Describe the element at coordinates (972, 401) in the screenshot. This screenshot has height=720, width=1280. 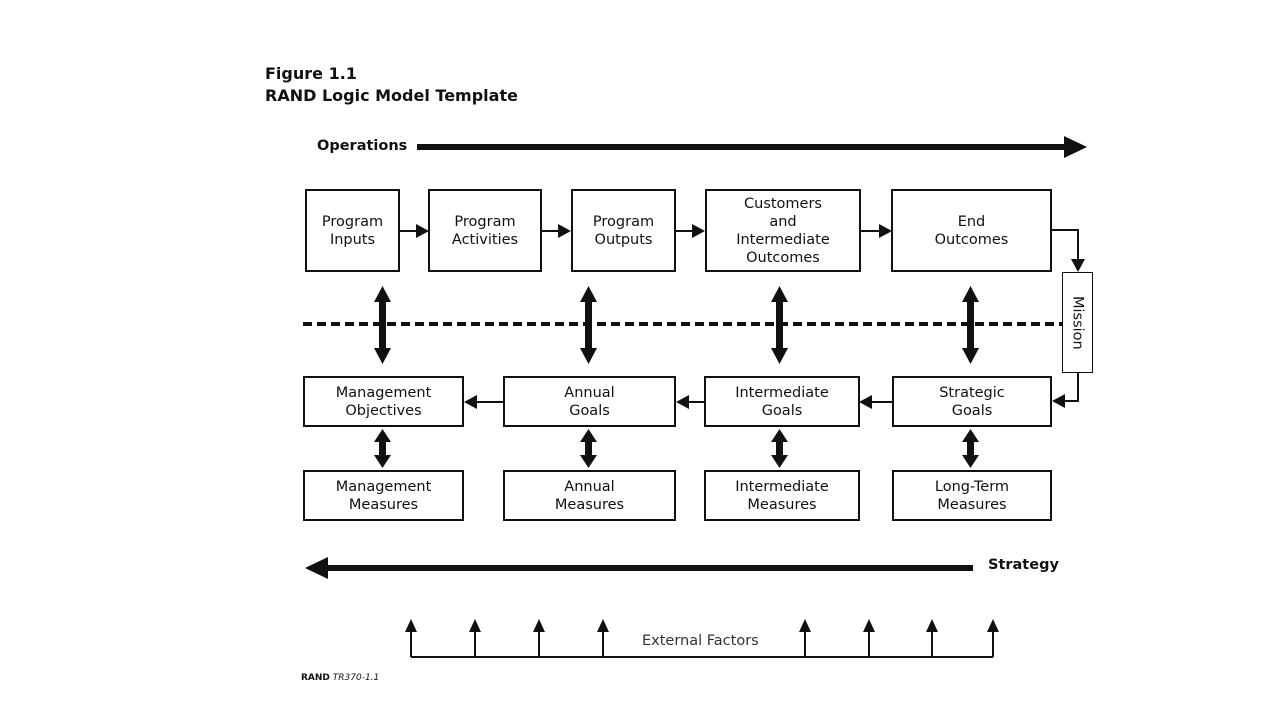
I see `strategic-goals-box: Strategic Goals` at that location.